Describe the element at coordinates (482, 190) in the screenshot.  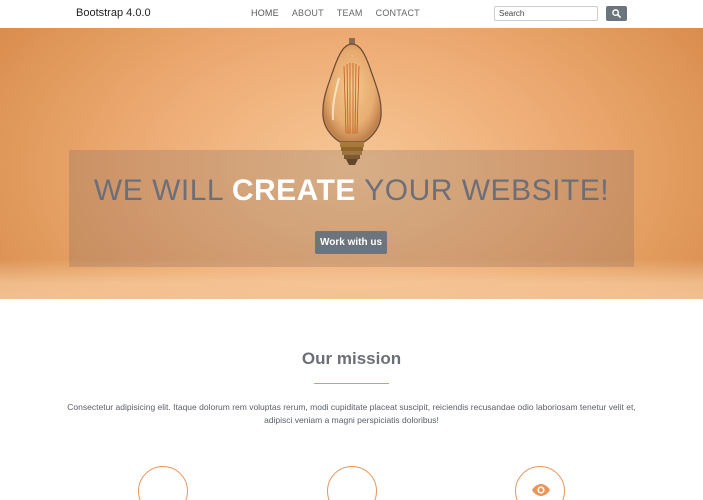
I see `hero-title-part2: YOUR WEBSITE!` at that location.